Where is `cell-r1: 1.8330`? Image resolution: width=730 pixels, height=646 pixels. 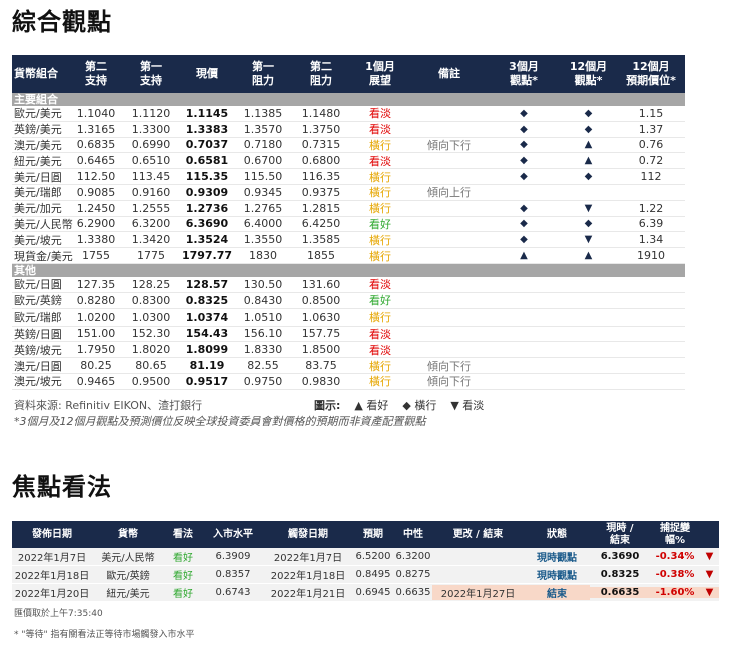
cell-r1: 1.8330 is located at coordinates (263, 350).